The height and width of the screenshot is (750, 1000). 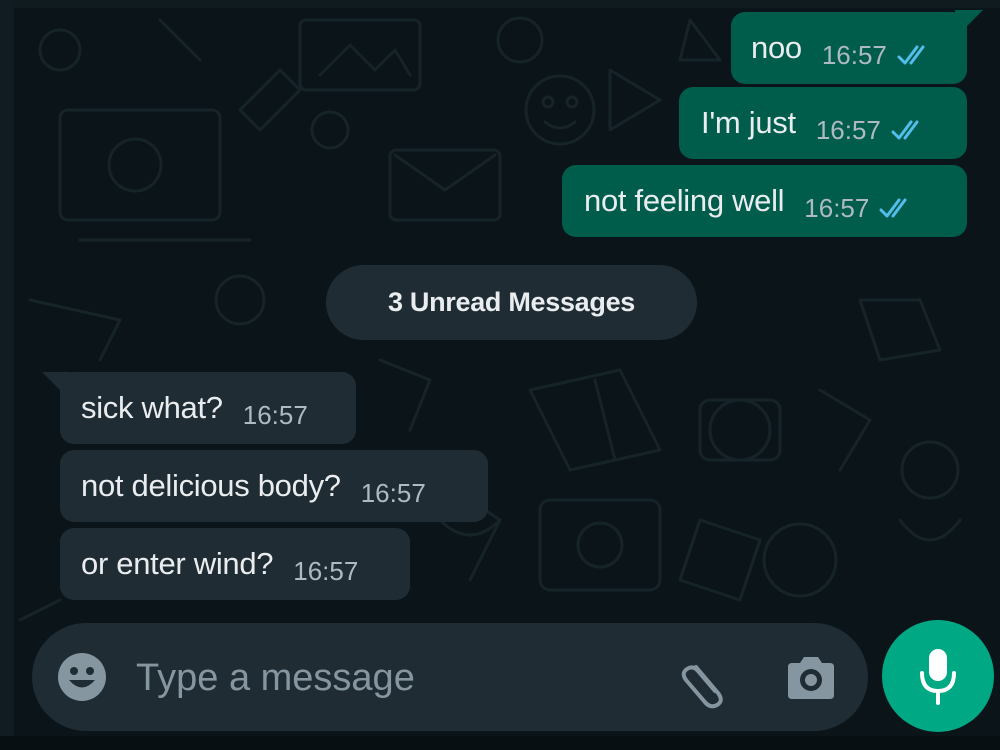 I want to click on message-input, so click(x=396, y=678).